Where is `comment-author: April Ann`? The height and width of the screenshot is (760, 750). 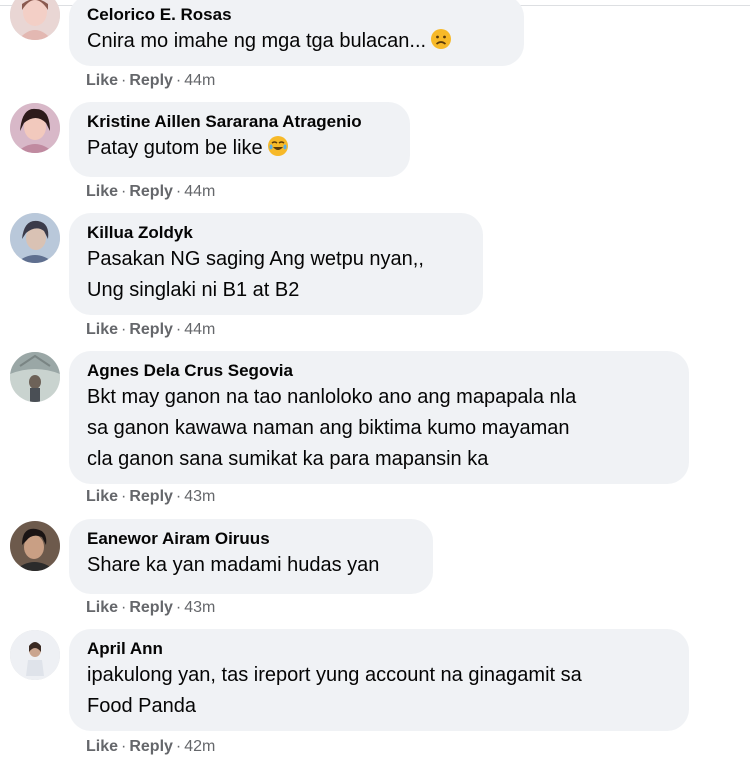
comment-author: April Ann is located at coordinates (379, 649).